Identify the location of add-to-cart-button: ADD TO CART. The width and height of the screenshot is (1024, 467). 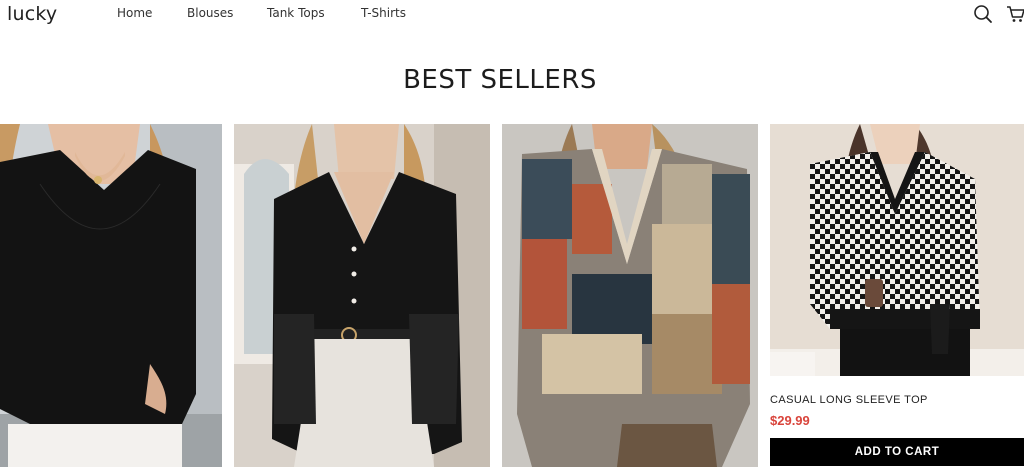
(897, 452).